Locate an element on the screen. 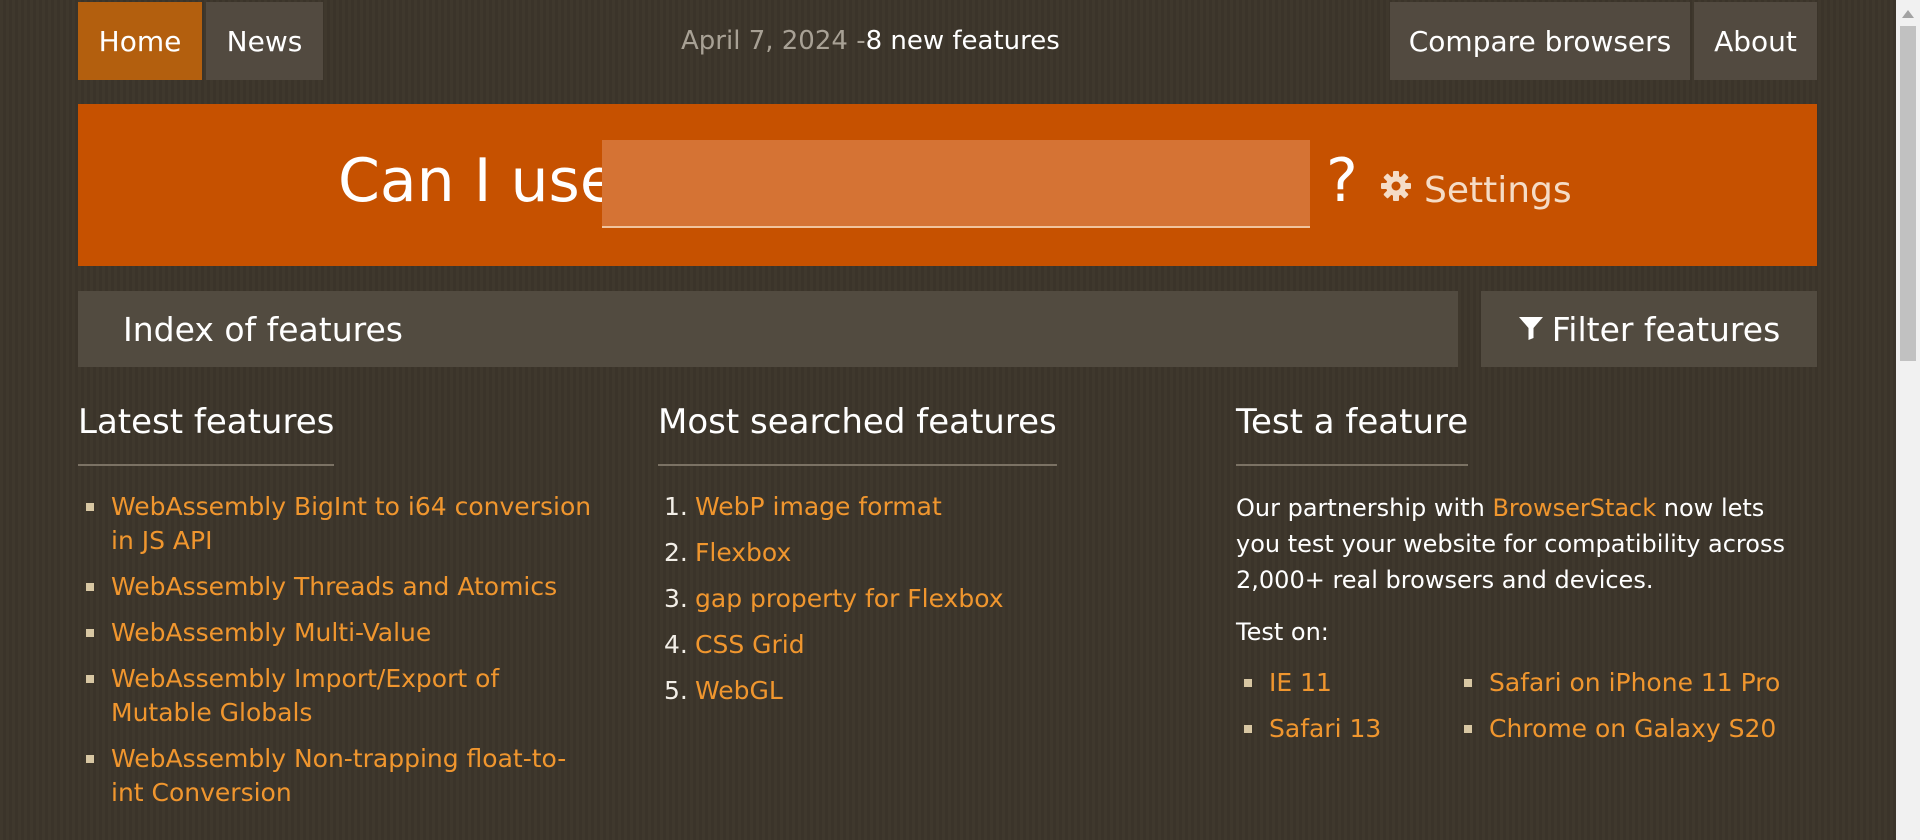 This screenshot has height=840, width=1920. filter-label: Filter features is located at coordinates (1666, 329).